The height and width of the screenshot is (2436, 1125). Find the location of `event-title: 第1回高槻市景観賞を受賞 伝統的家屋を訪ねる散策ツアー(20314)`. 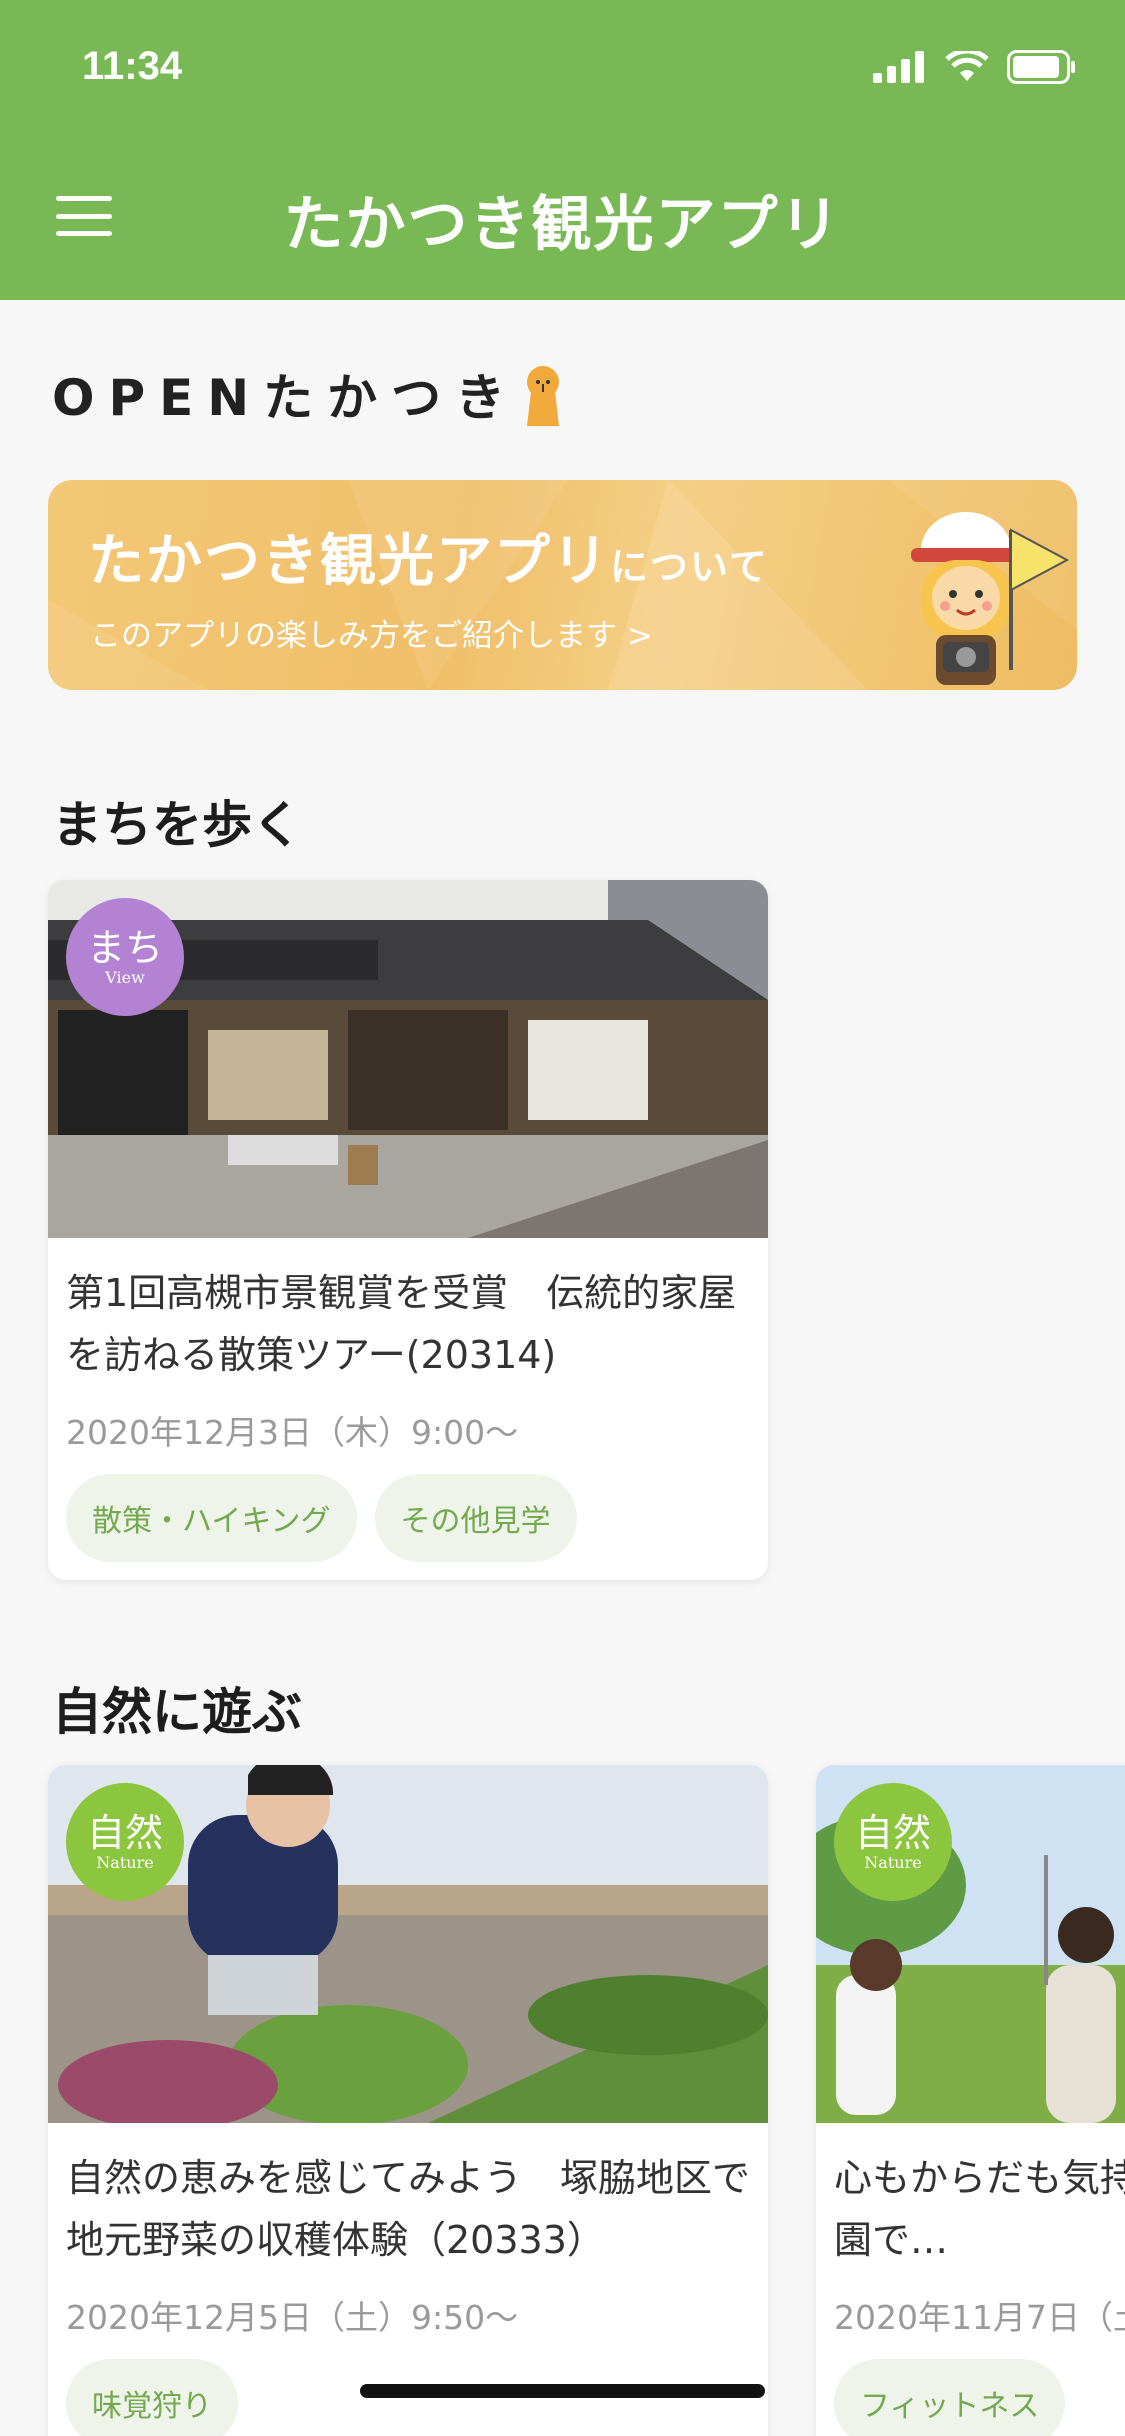

event-title: 第1回高槻市景観賞を受賞 伝統的家屋を訪ねる散策ツアー(20314) is located at coordinates (401, 1324).